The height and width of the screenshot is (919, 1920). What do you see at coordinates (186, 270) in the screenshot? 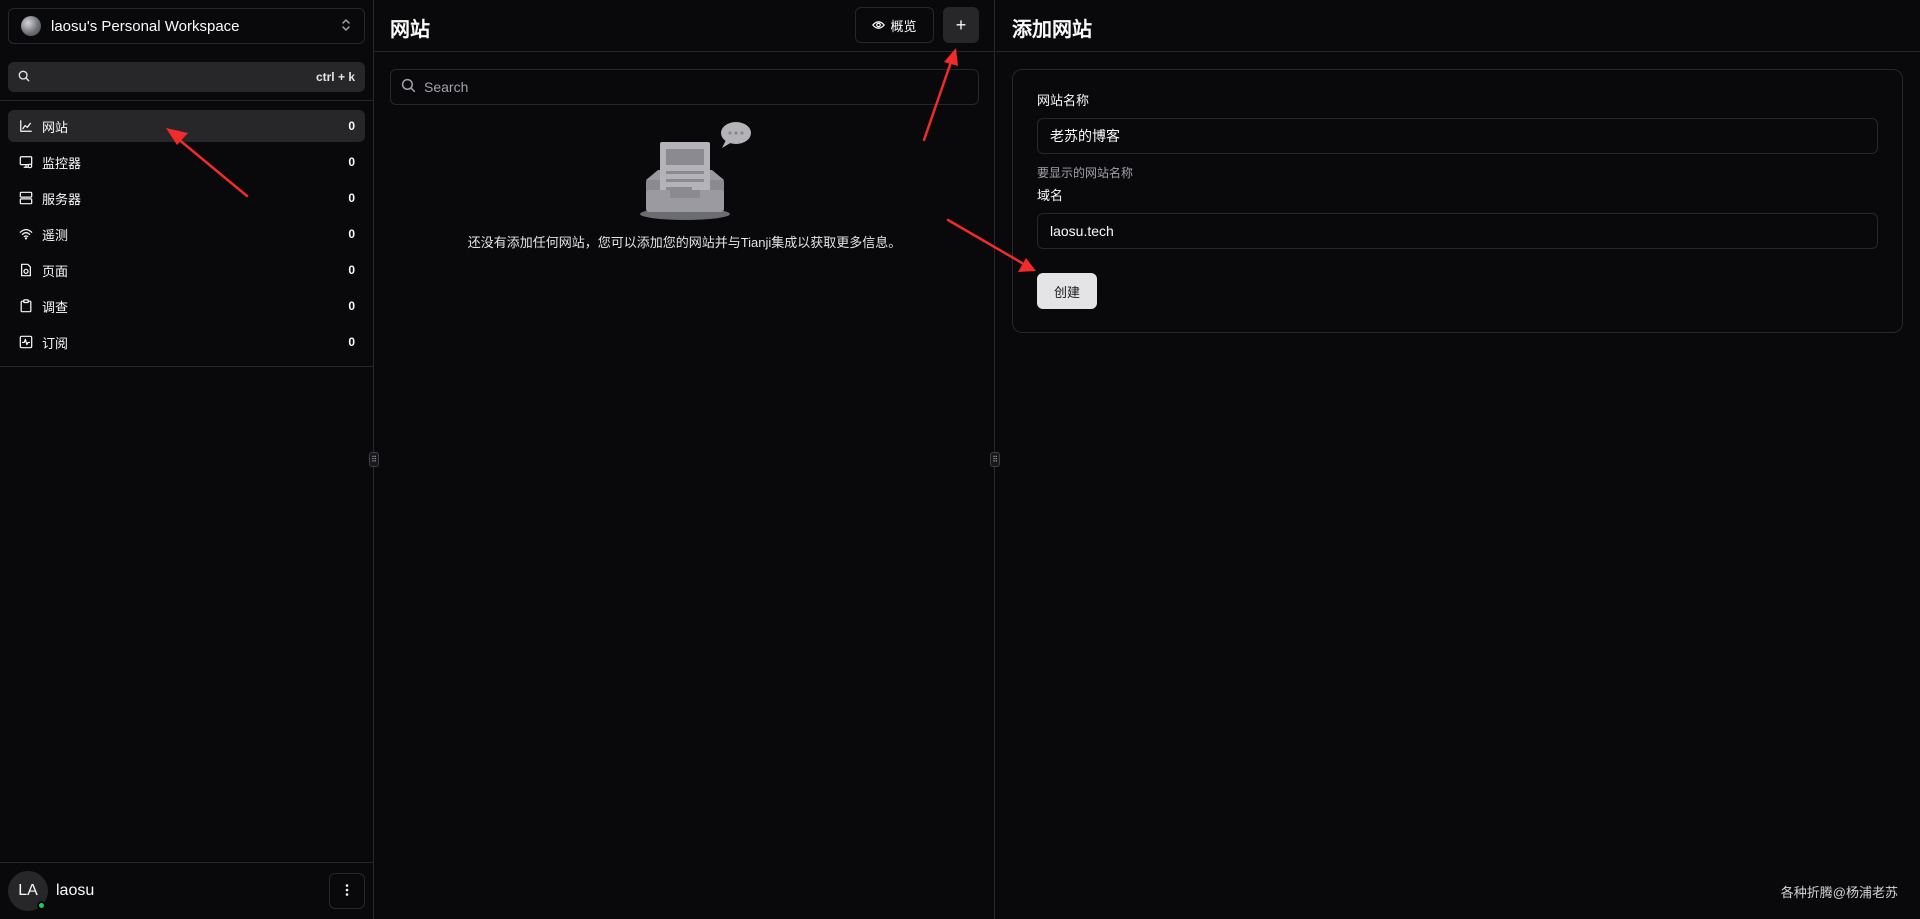
I see `sidebar-item-pages: 页面 0` at bounding box center [186, 270].